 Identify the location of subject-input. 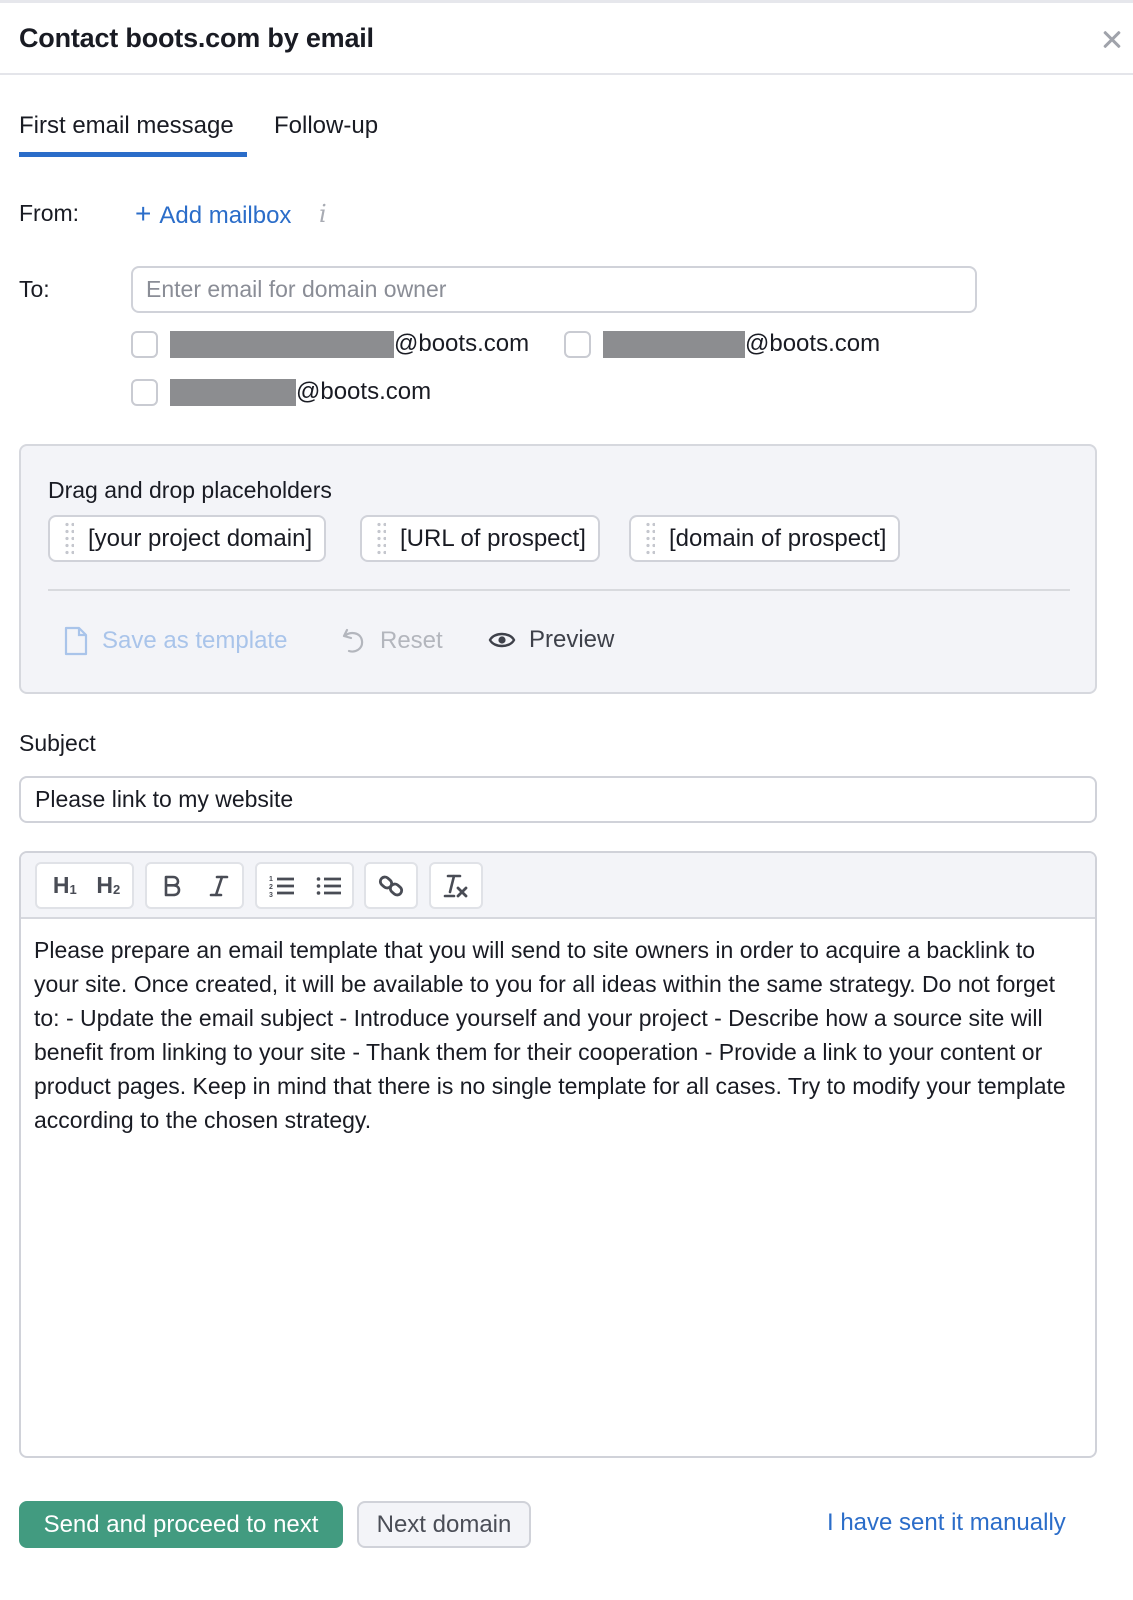
(558, 799).